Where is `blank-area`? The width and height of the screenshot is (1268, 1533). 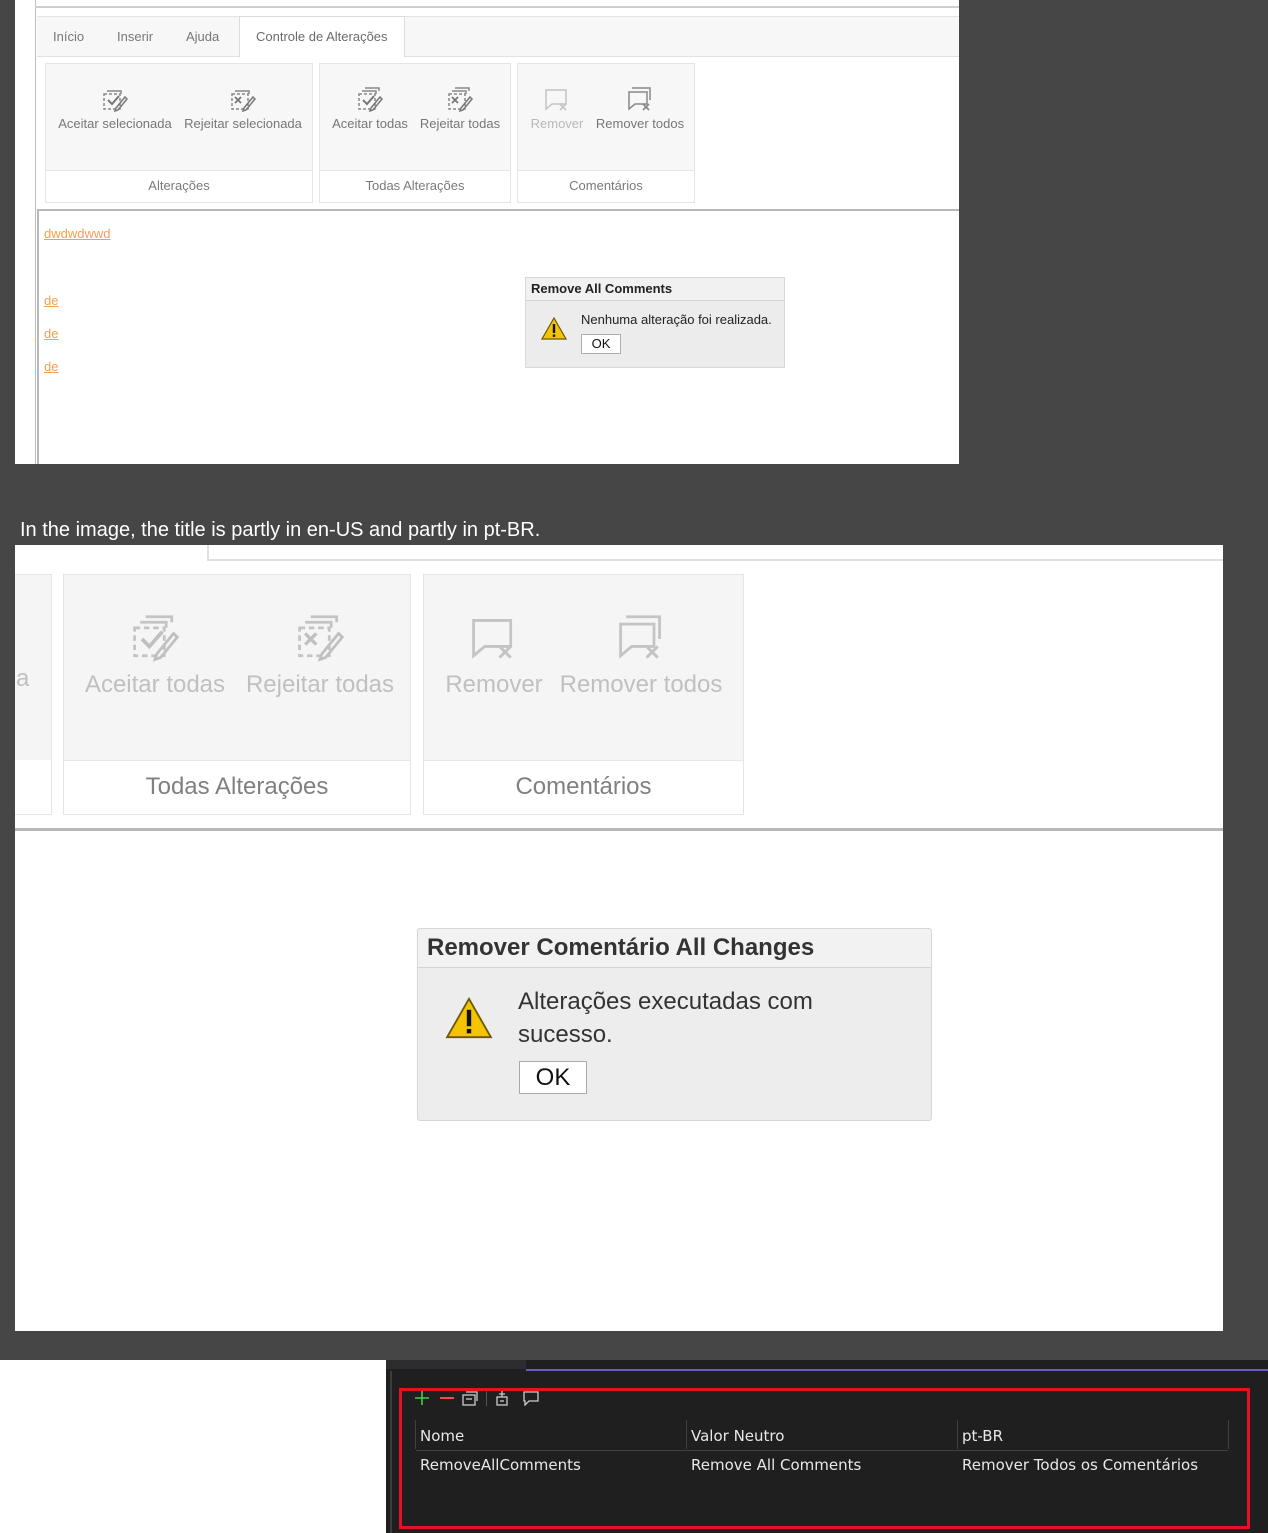 blank-area is located at coordinates (193, 1446).